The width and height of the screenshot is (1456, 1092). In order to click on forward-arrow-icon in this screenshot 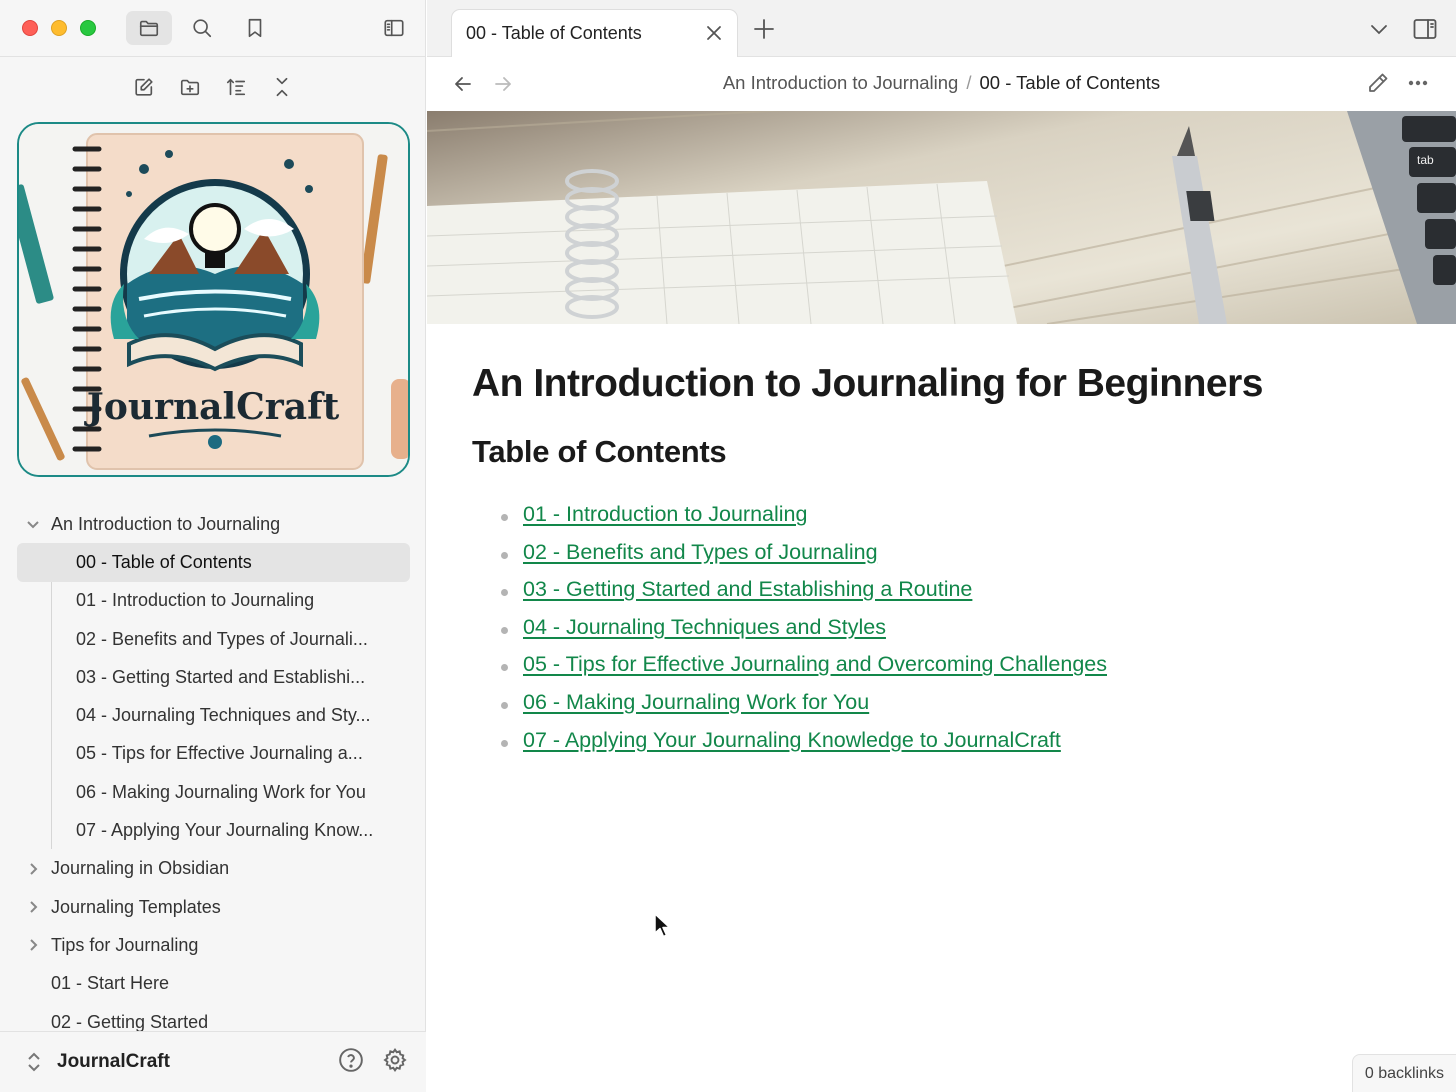, I will do `click(503, 84)`.